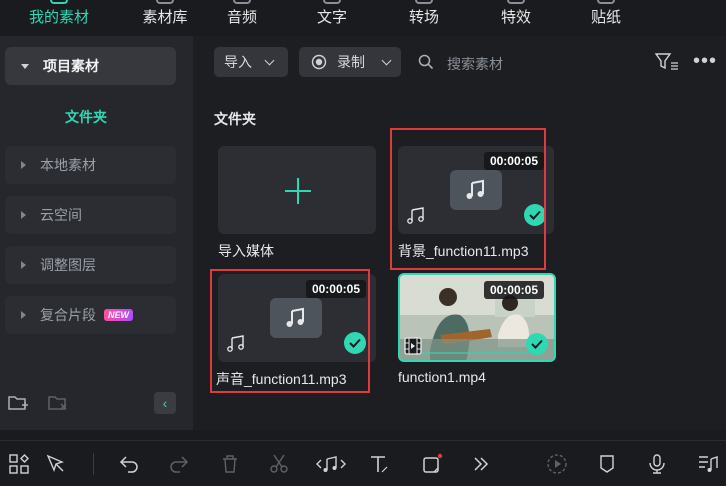 The image size is (726, 486). I want to click on tab-label: 我的素材, so click(58, 17).